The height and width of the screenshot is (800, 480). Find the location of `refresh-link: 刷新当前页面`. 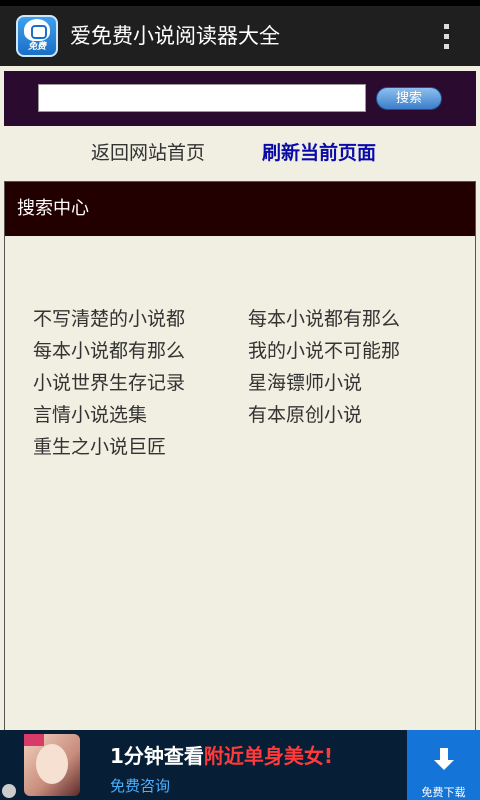

refresh-link: 刷新当前页面 is located at coordinates (319, 153).